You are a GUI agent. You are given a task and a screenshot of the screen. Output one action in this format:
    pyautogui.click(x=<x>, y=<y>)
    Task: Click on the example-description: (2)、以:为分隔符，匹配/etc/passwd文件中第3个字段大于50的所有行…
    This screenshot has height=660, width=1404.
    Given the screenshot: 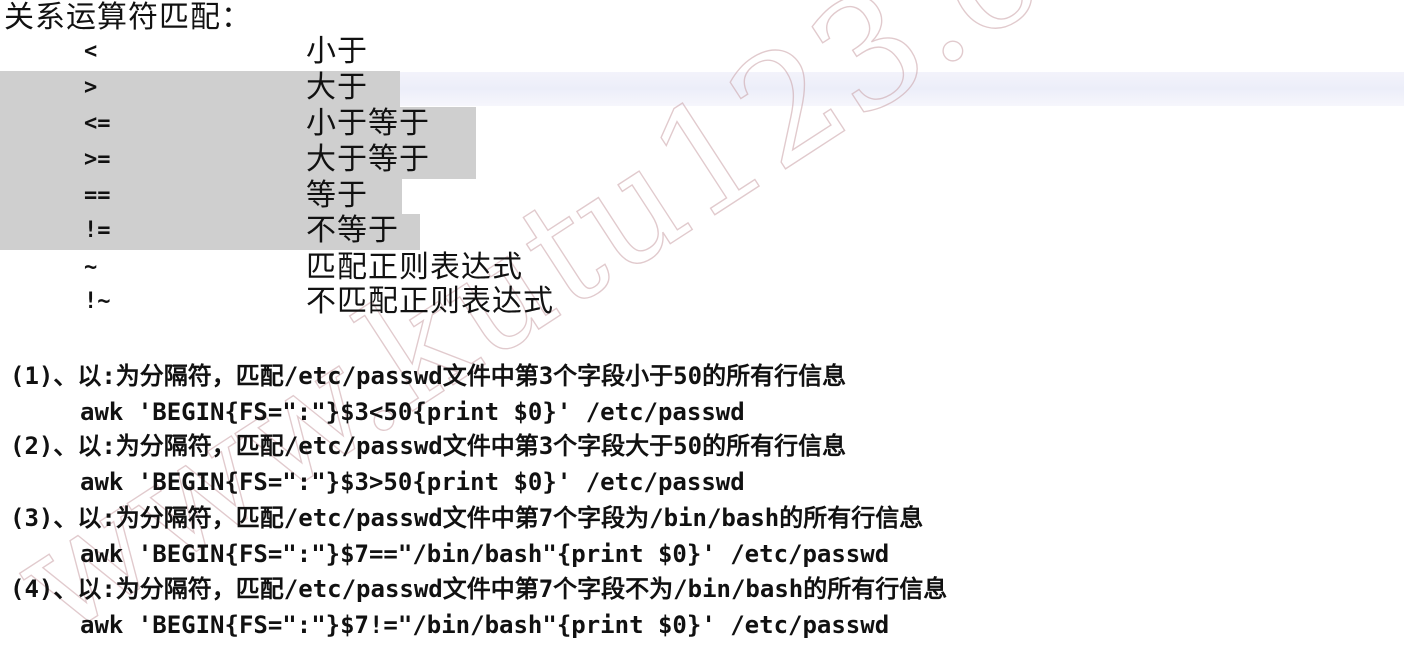 What is the action you would take?
    pyautogui.click(x=428, y=446)
    